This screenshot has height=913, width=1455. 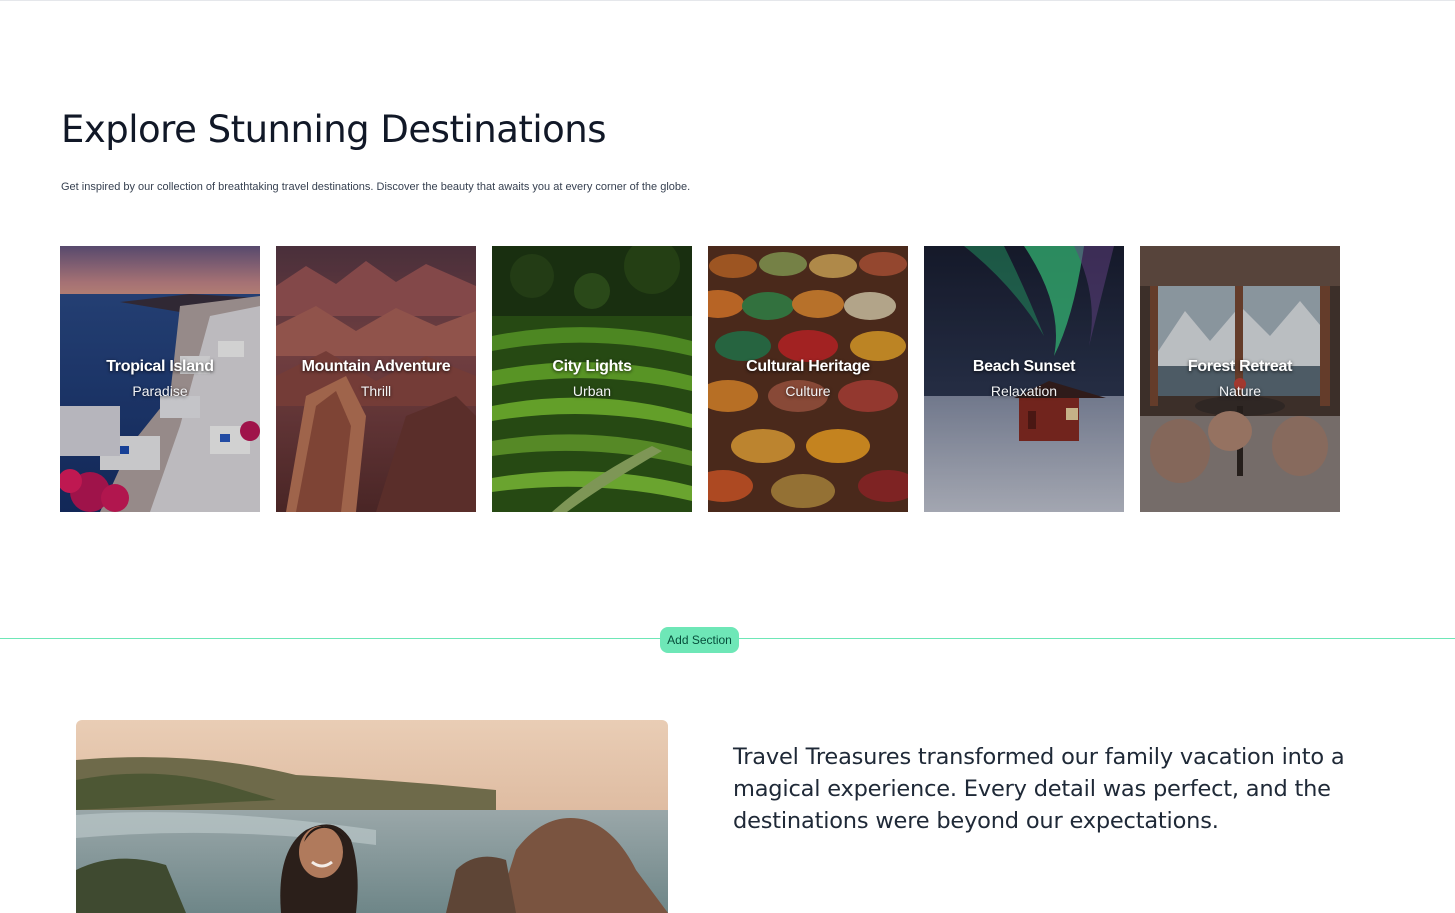 I want to click on destination-card-city-lights: City Lights Urban, so click(x=592, y=379).